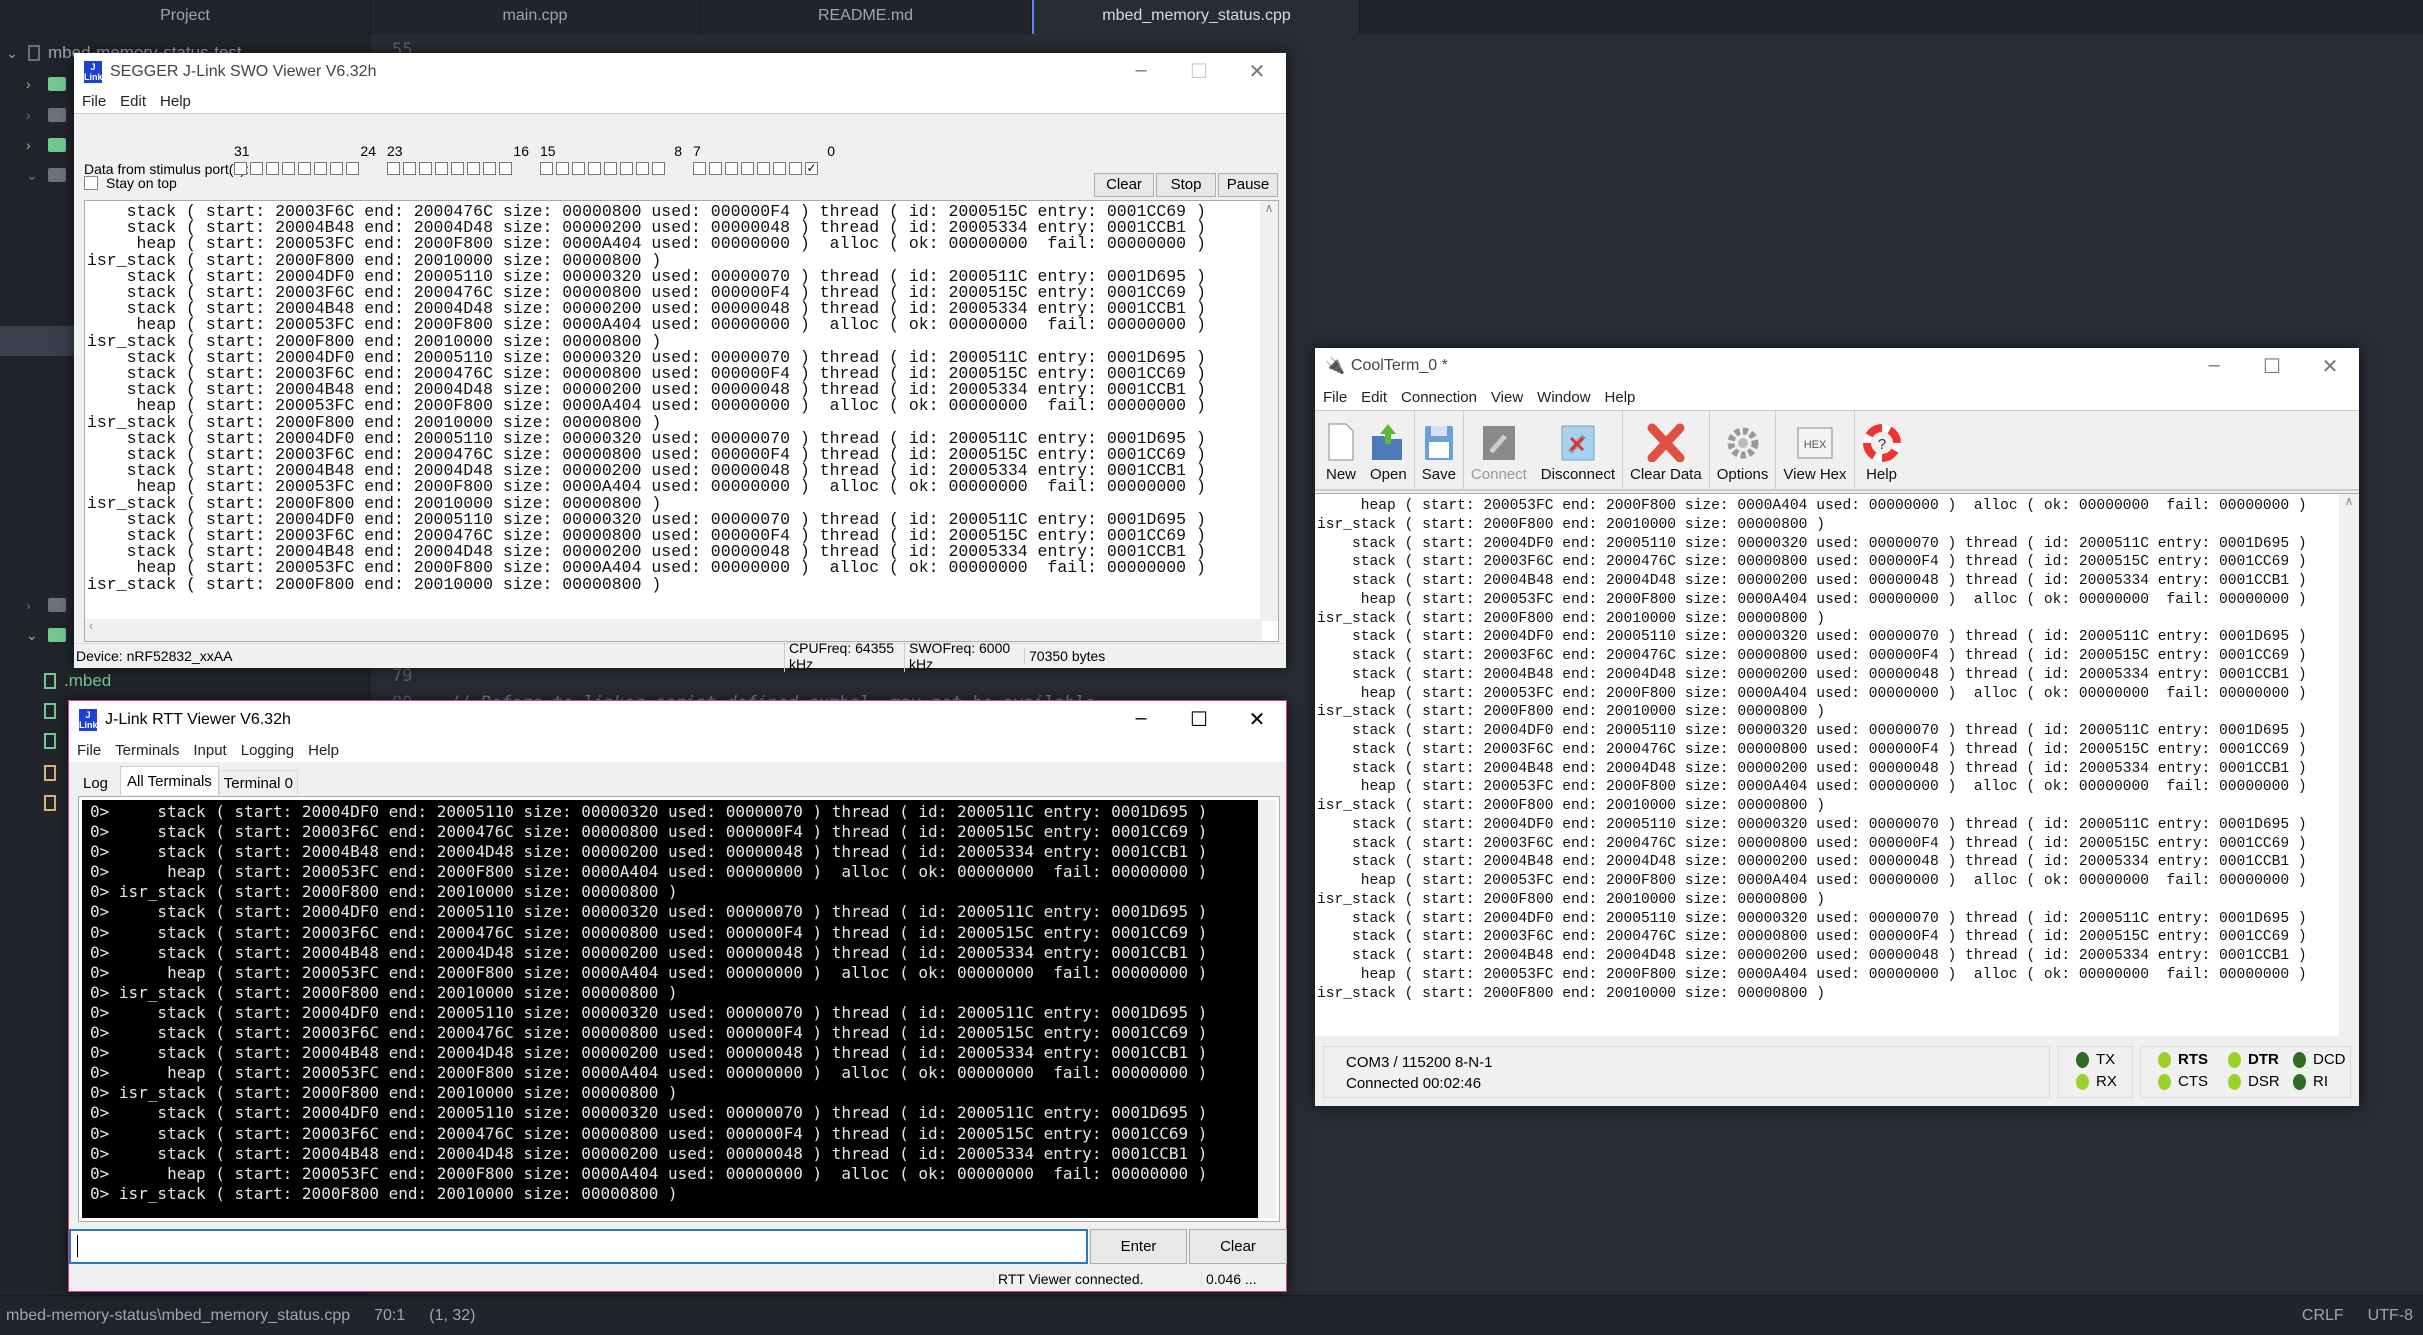 The image size is (2423, 1335). What do you see at coordinates (185, 17) in the screenshot?
I see `tab-project: Project` at bounding box center [185, 17].